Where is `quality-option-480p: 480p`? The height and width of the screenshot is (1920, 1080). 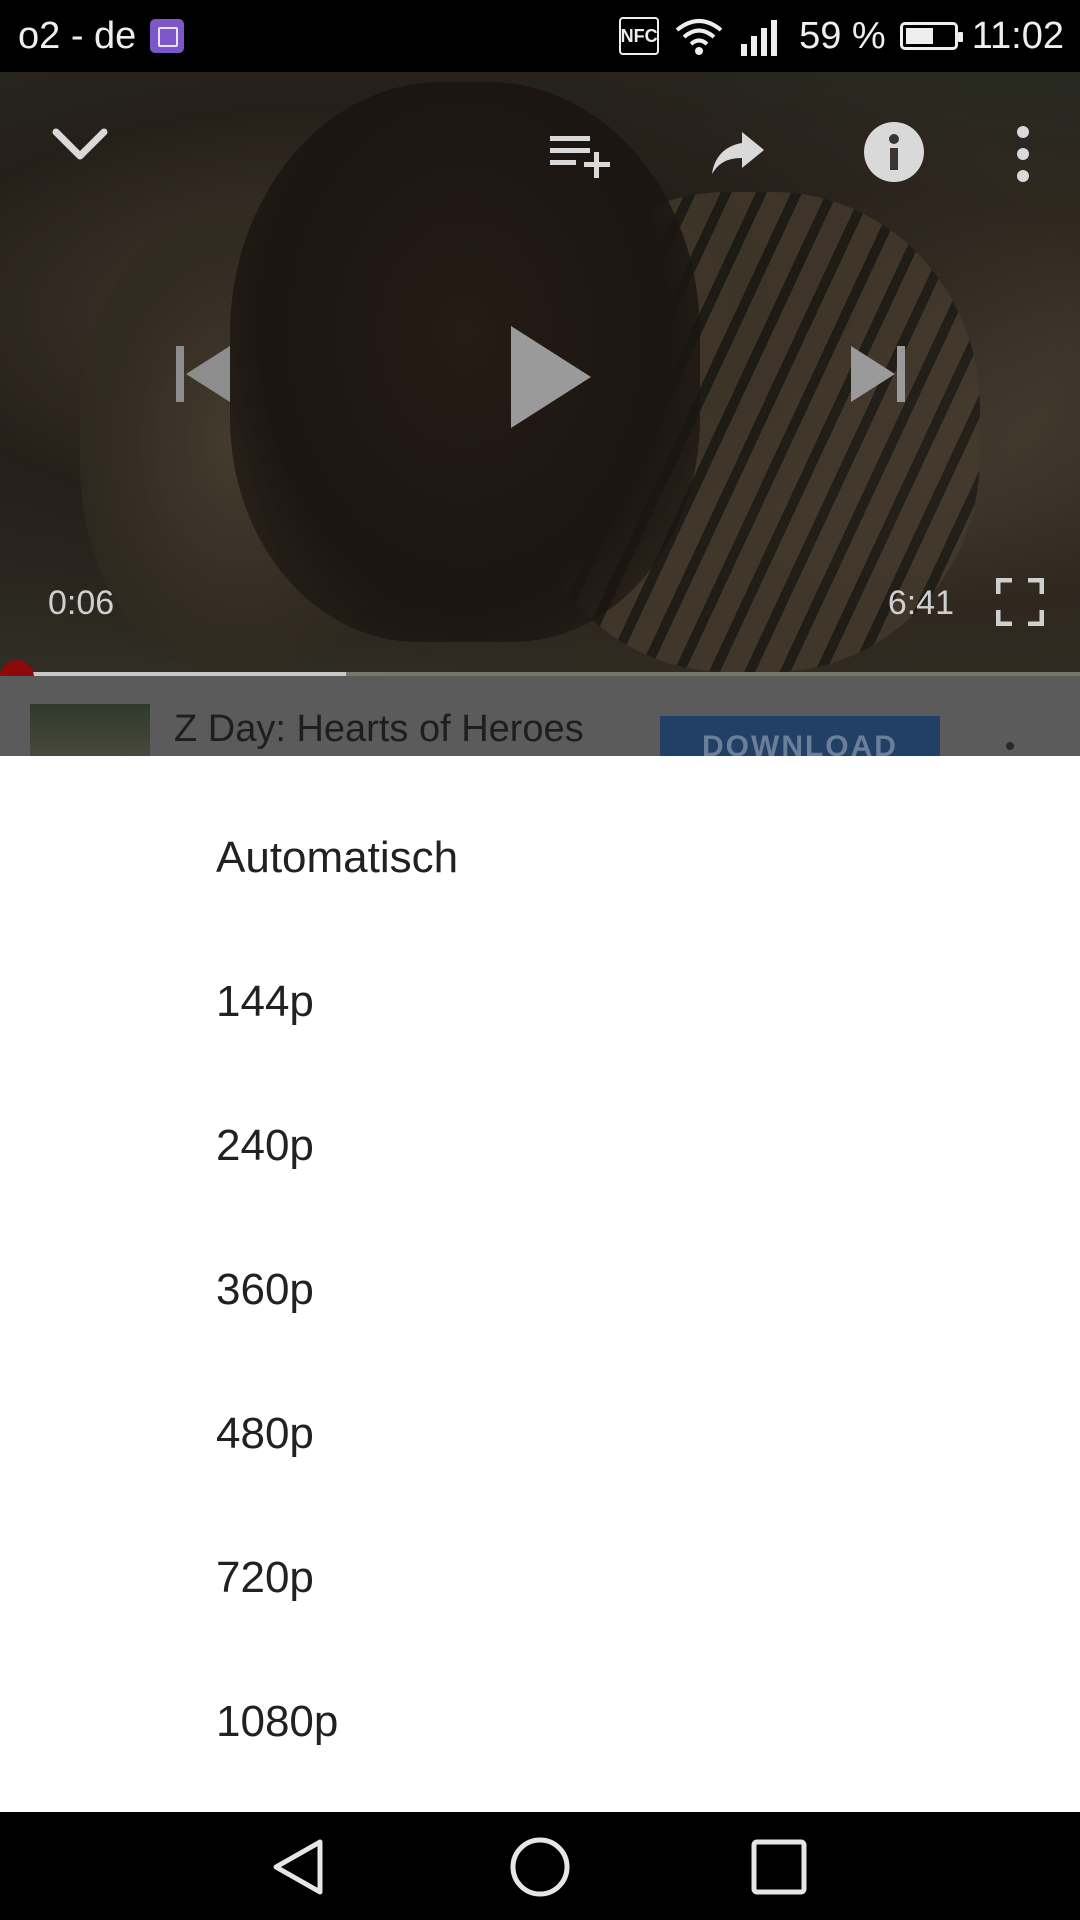
quality-option-480p: 480p is located at coordinates (540, 1434).